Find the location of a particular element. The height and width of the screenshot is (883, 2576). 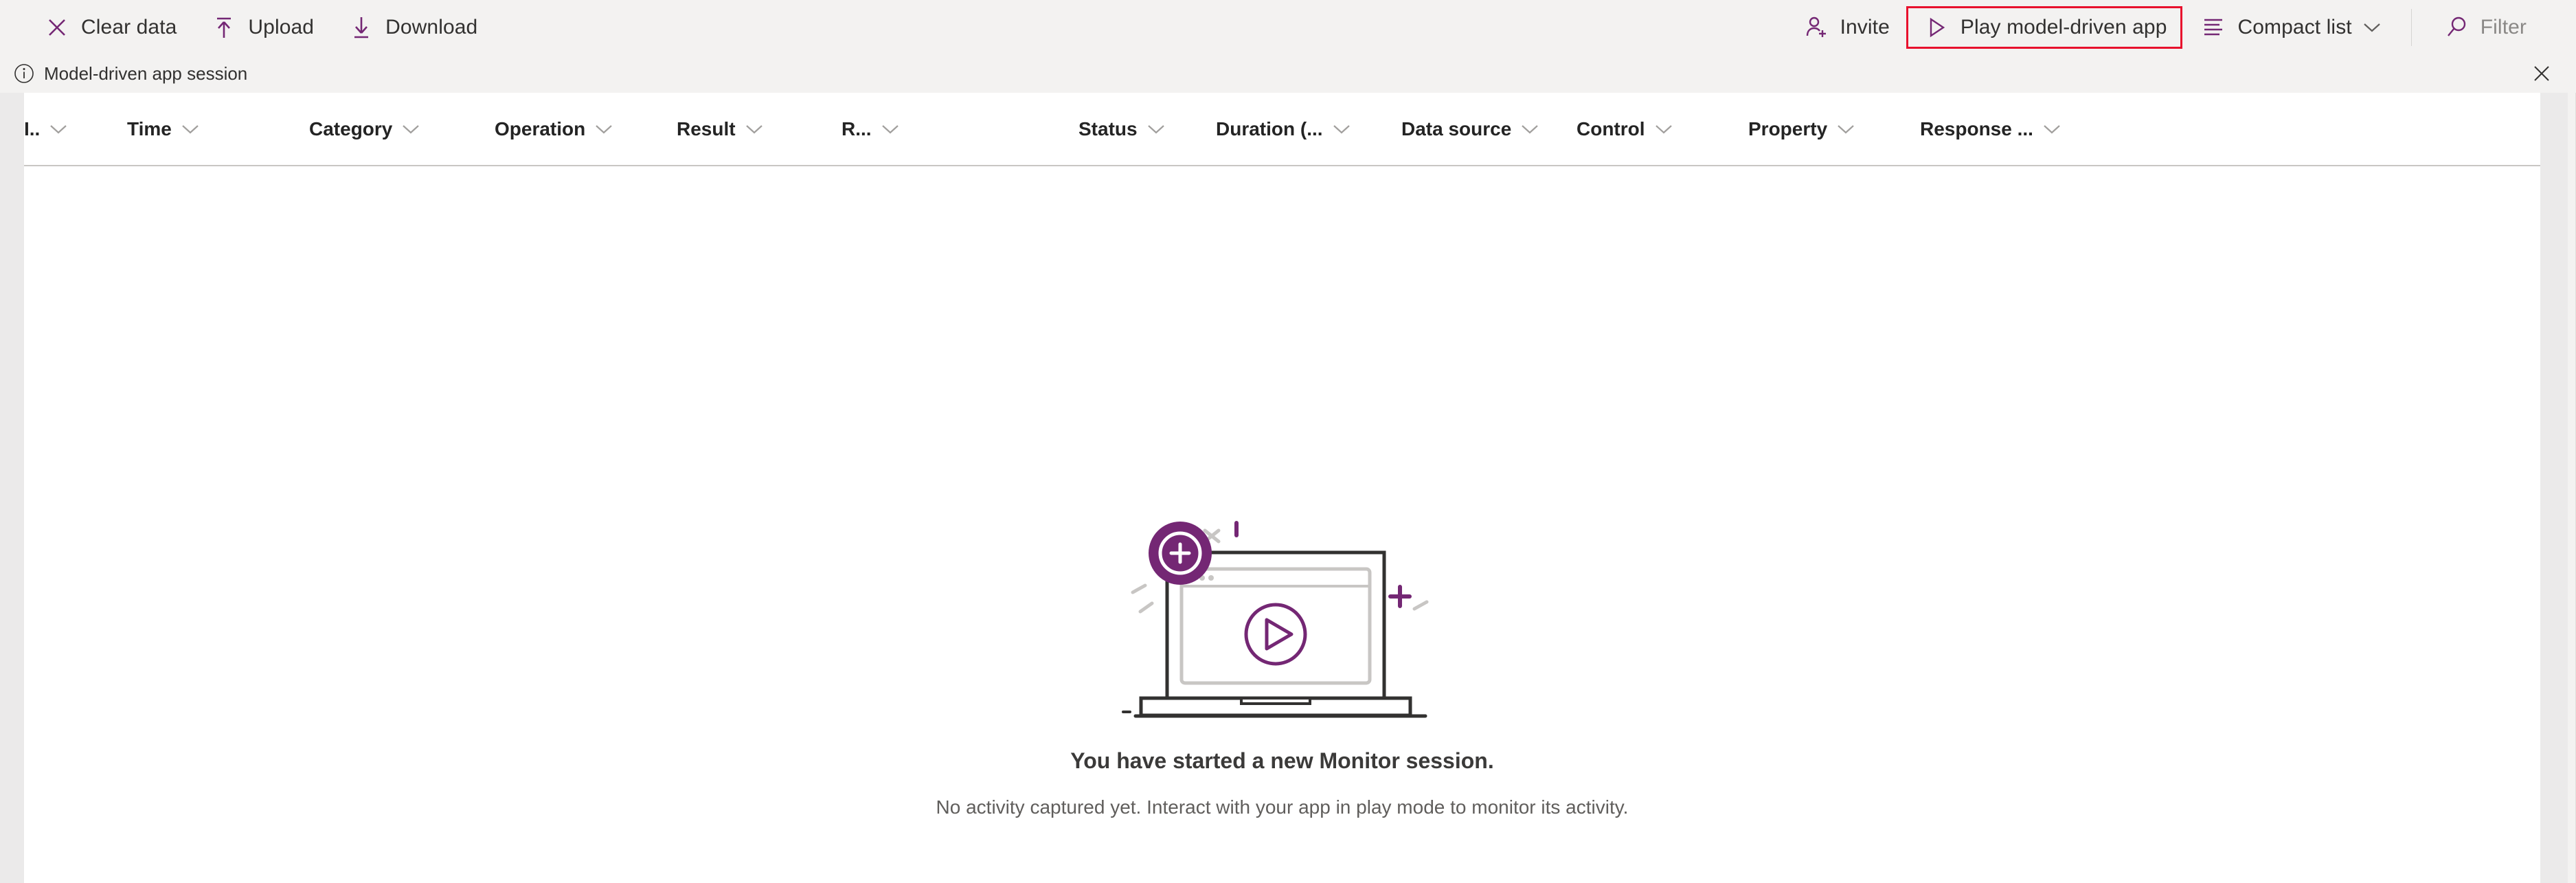

laptop-play-illustration is located at coordinates (1282, 616).